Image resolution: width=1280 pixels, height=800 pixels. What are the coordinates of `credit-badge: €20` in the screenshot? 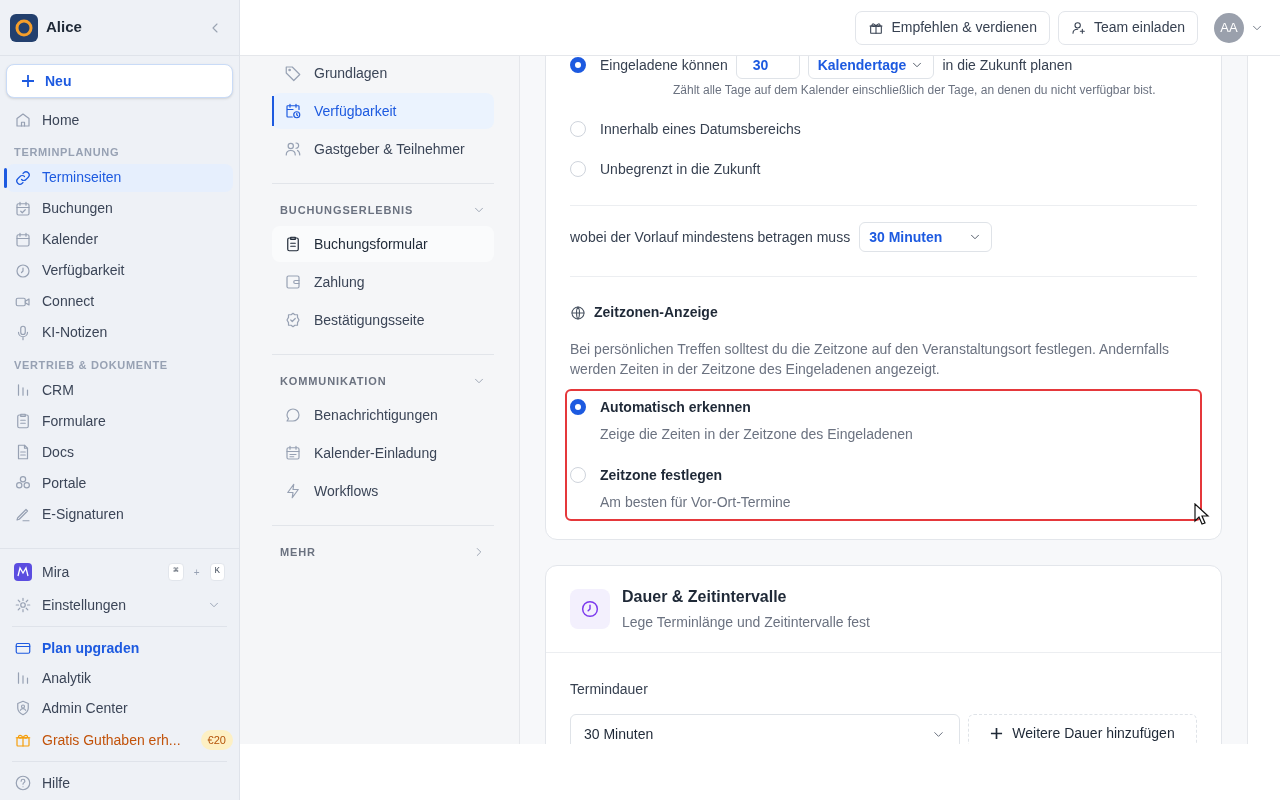 It's located at (216, 740).